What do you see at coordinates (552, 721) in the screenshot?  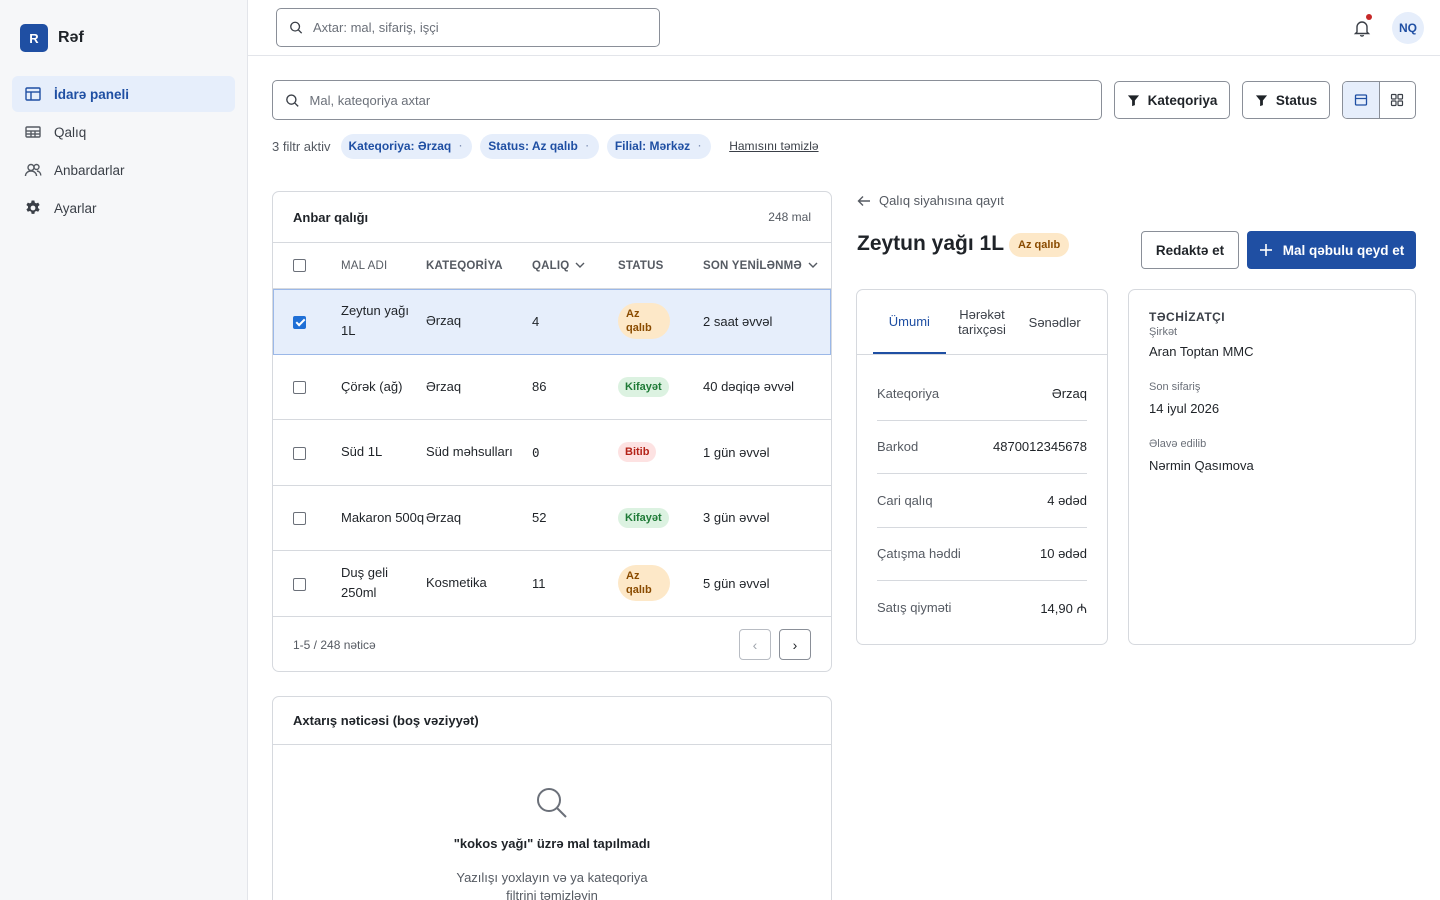 I see `card-header: Axtarış nəticəsi (boş vəziyyət)` at bounding box center [552, 721].